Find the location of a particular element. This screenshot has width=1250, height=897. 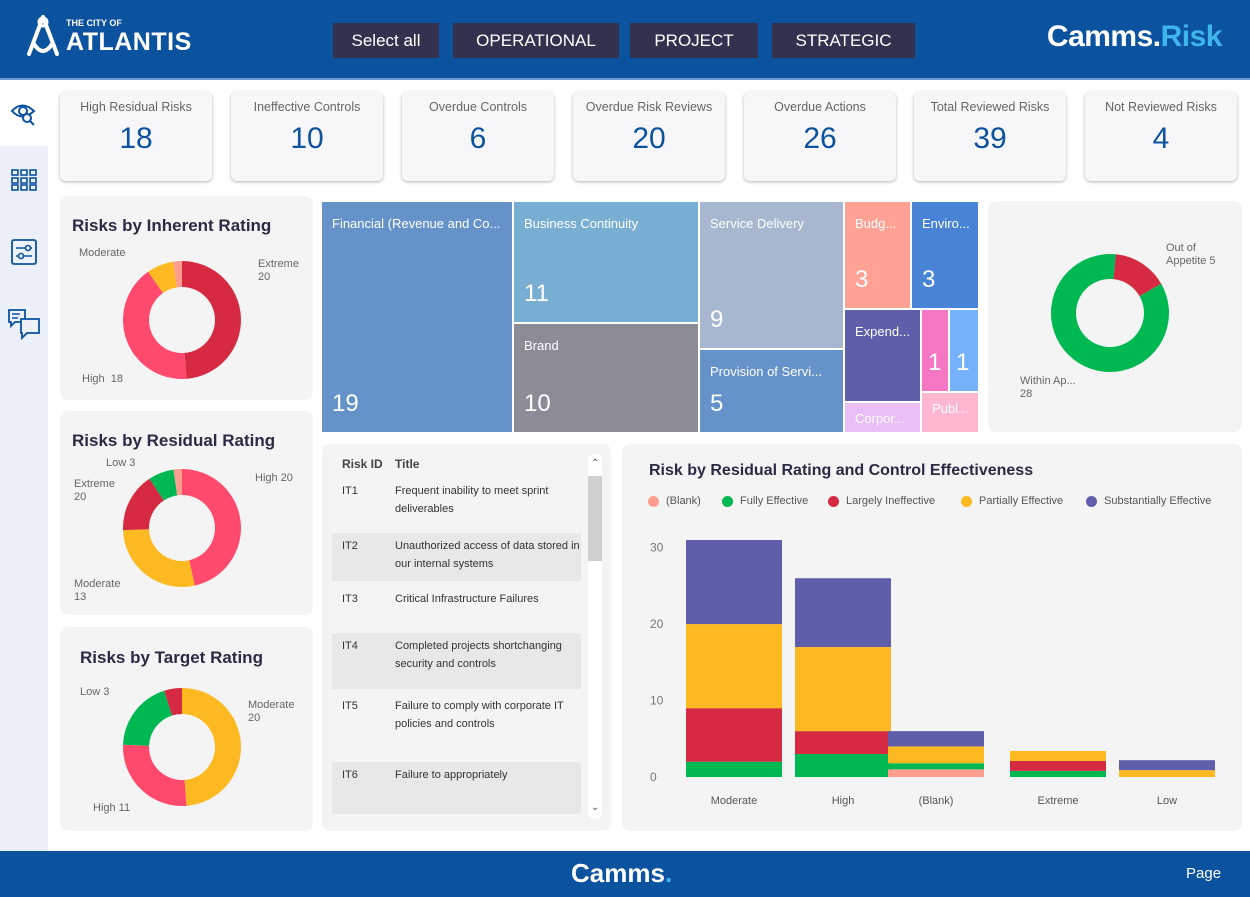

treemap-cell: Financial (Revenue and Co... 19 is located at coordinates (417, 317).